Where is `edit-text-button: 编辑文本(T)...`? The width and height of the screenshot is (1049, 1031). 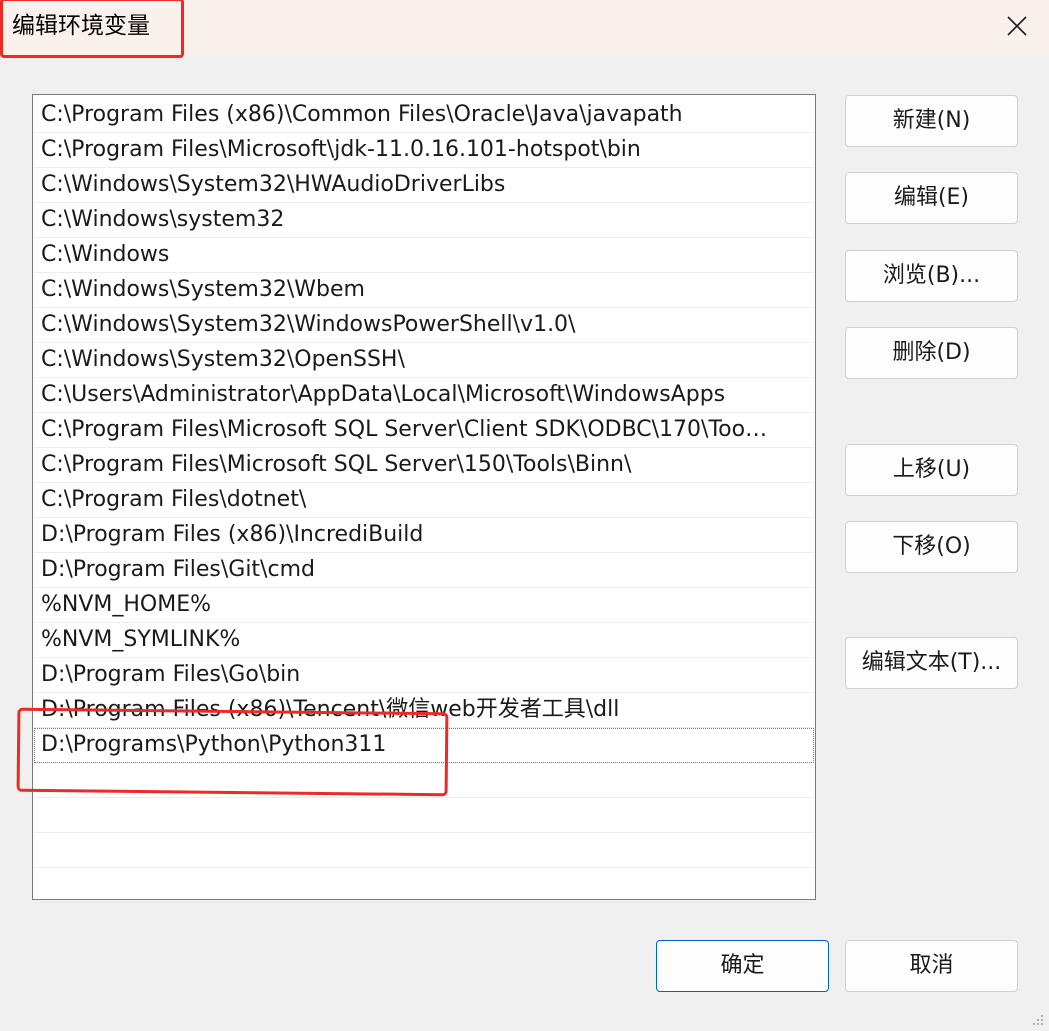 edit-text-button: 编辑文本(T)... is located at coordinates (931, 663).